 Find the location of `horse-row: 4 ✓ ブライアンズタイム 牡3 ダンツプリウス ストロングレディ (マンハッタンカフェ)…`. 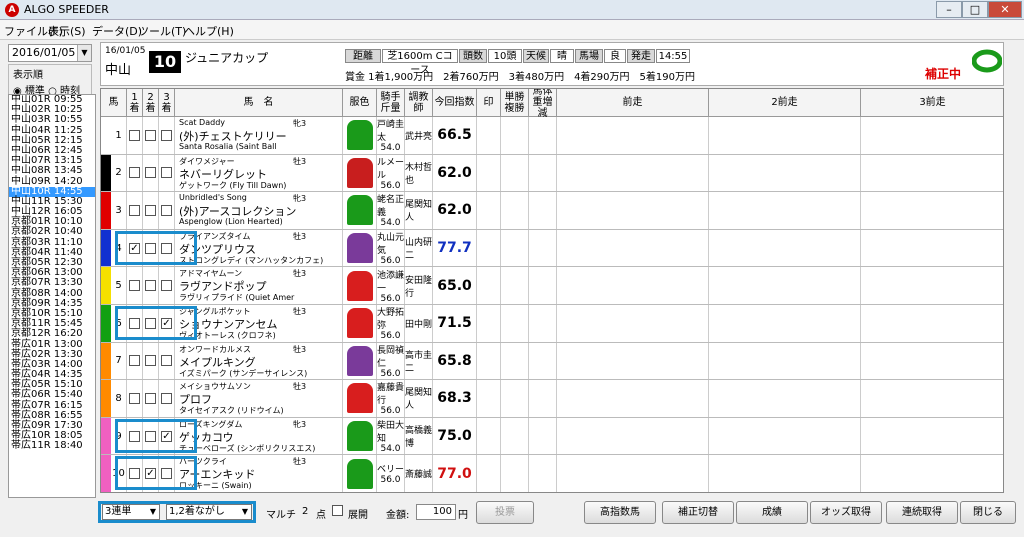

horse-row: 4 ✓ ブライアンズタイム 牡3 ダンツプリウス ストロングレディ (マンハッタンカフェ)… is located at coordinates (552, 248).